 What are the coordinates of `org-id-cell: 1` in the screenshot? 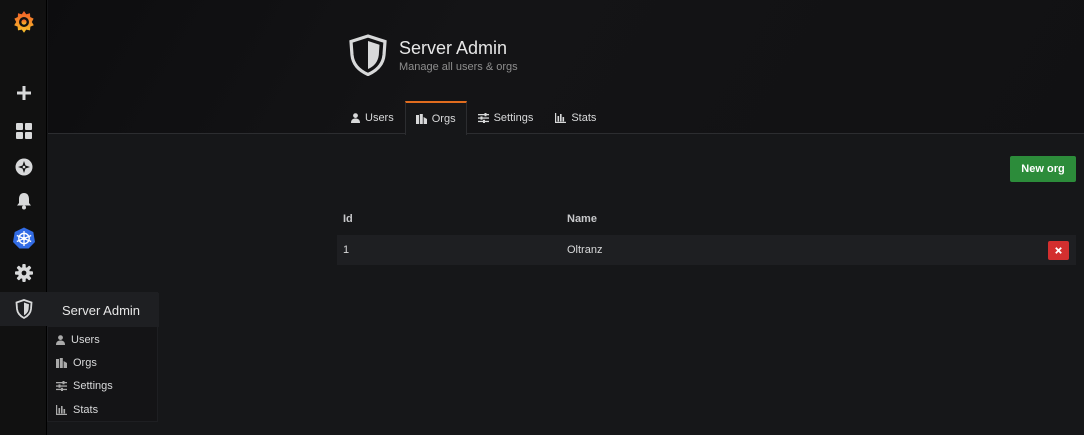 It's located at (346, 250).